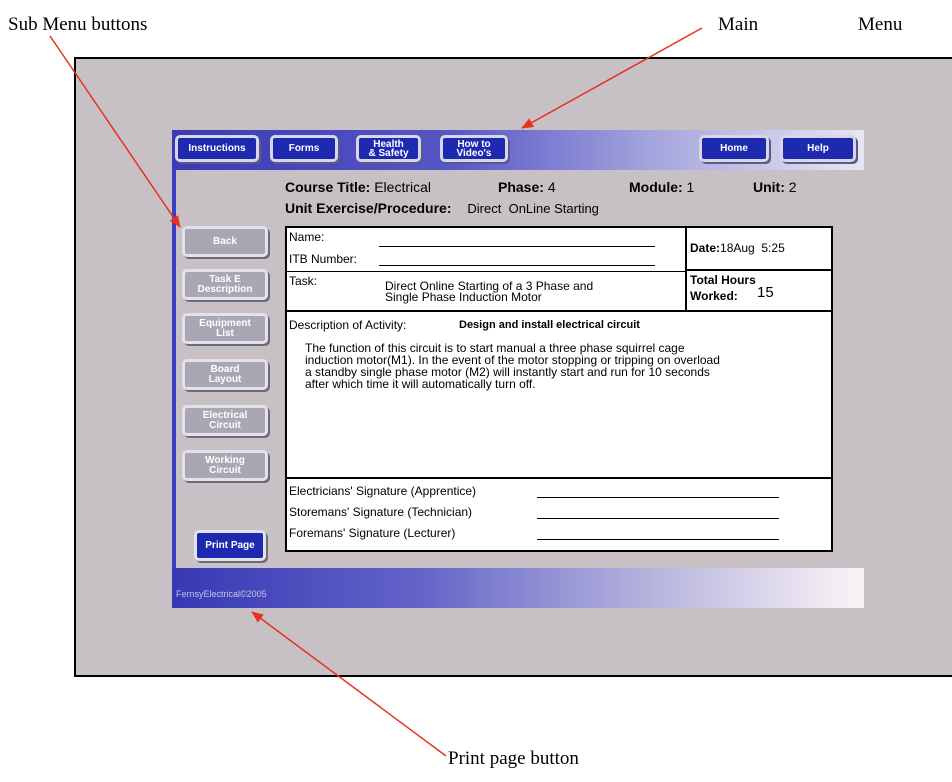 The height and width of the screenshot is (782, 952). Describe the element at coordinates (78, 24) in the screenshot. I see `sub-menu-callout: Sub Menu buttons` at that location.